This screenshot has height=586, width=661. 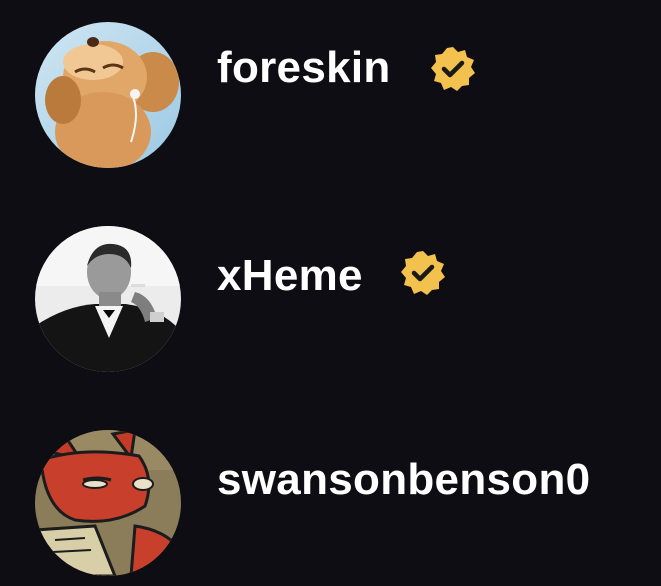 I want to click on puppy-avatar-icon, so click(x=108, y=95).